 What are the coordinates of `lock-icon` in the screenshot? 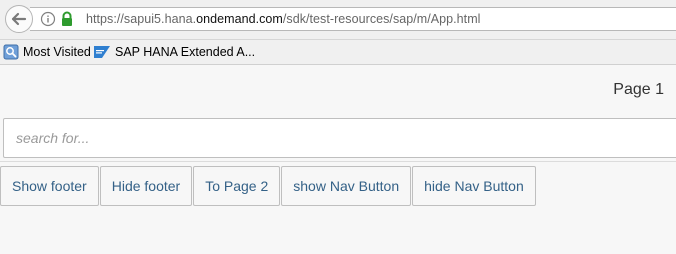 It's located at (67, 19).